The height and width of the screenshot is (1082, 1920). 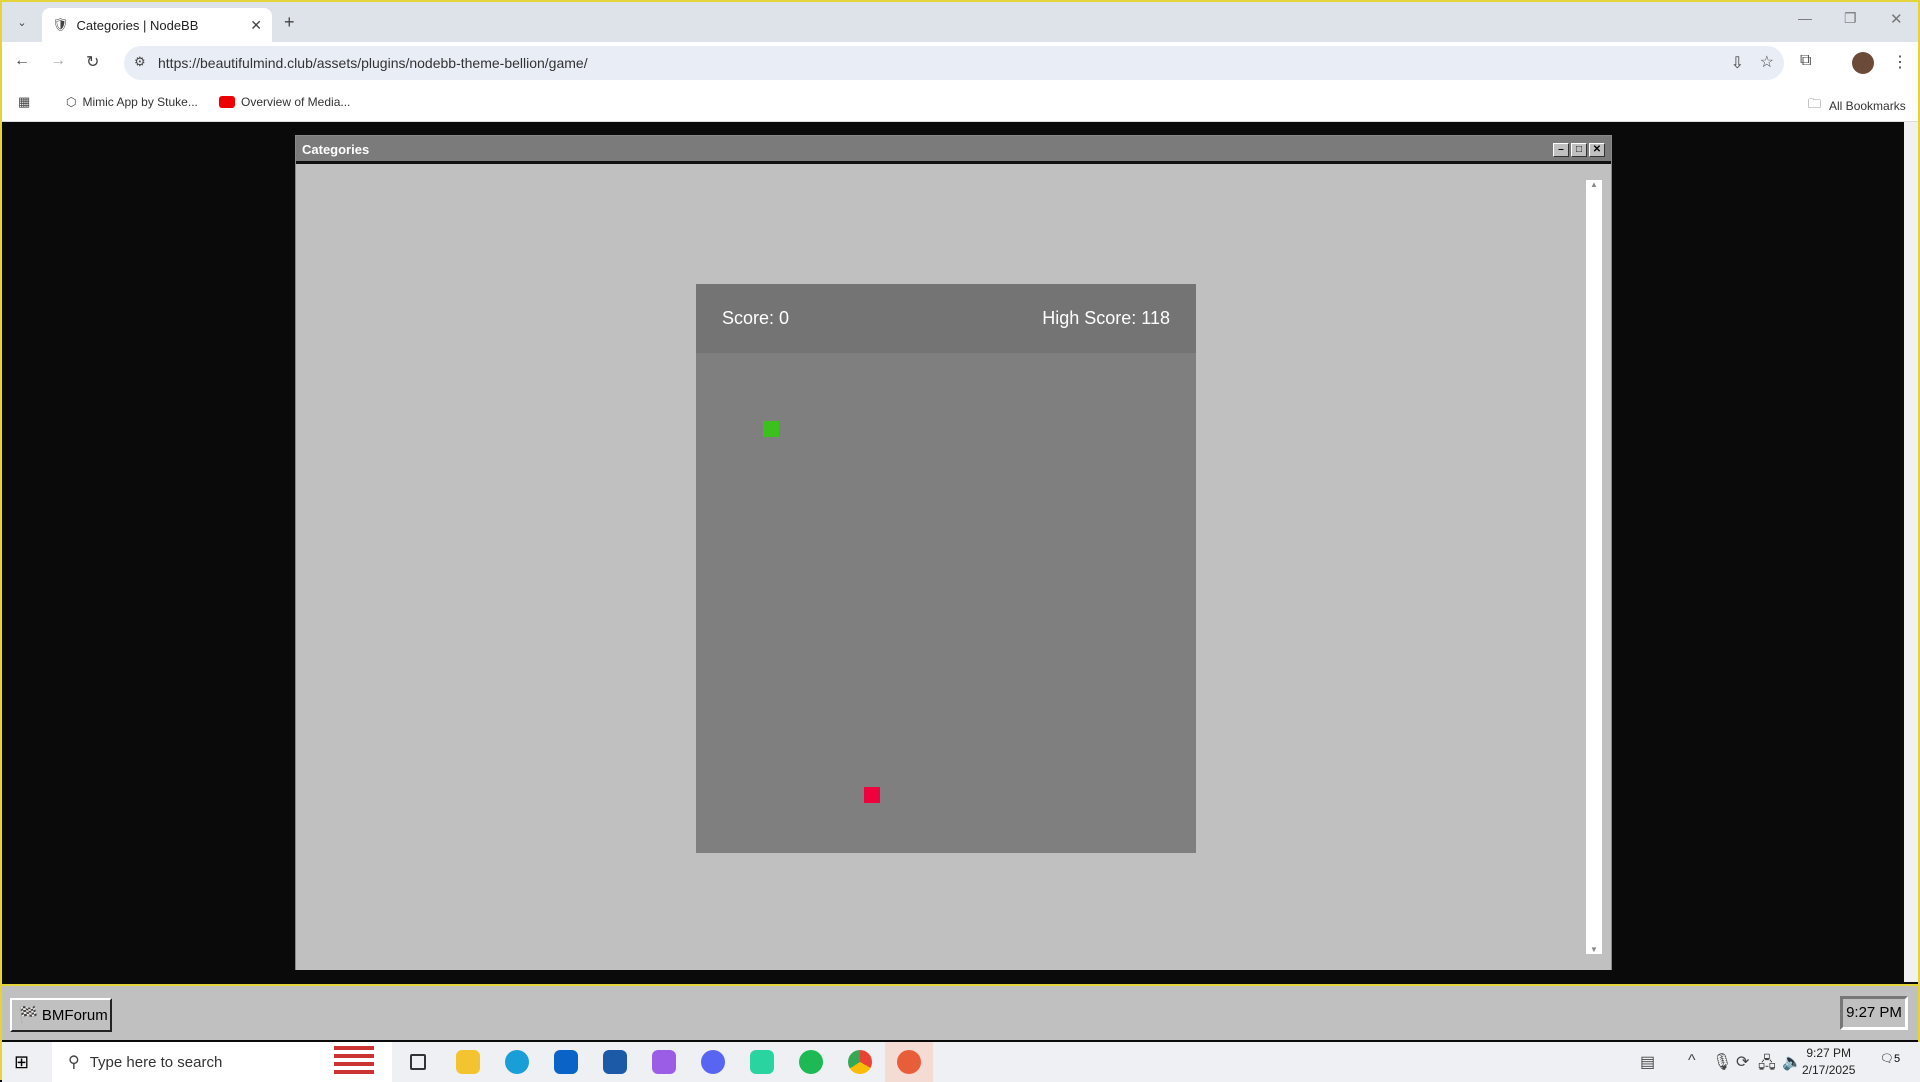 What do you see at coordinates (1911, 552) in the screenshot?
I see `page-scrollbar` at bounding box center [1911, 552].